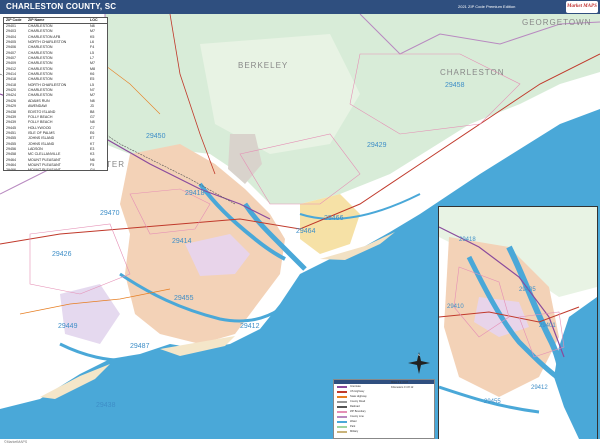  I want to click on inset-map: 29418 29410 29405 29401 29412 29455, so click(518, 323).